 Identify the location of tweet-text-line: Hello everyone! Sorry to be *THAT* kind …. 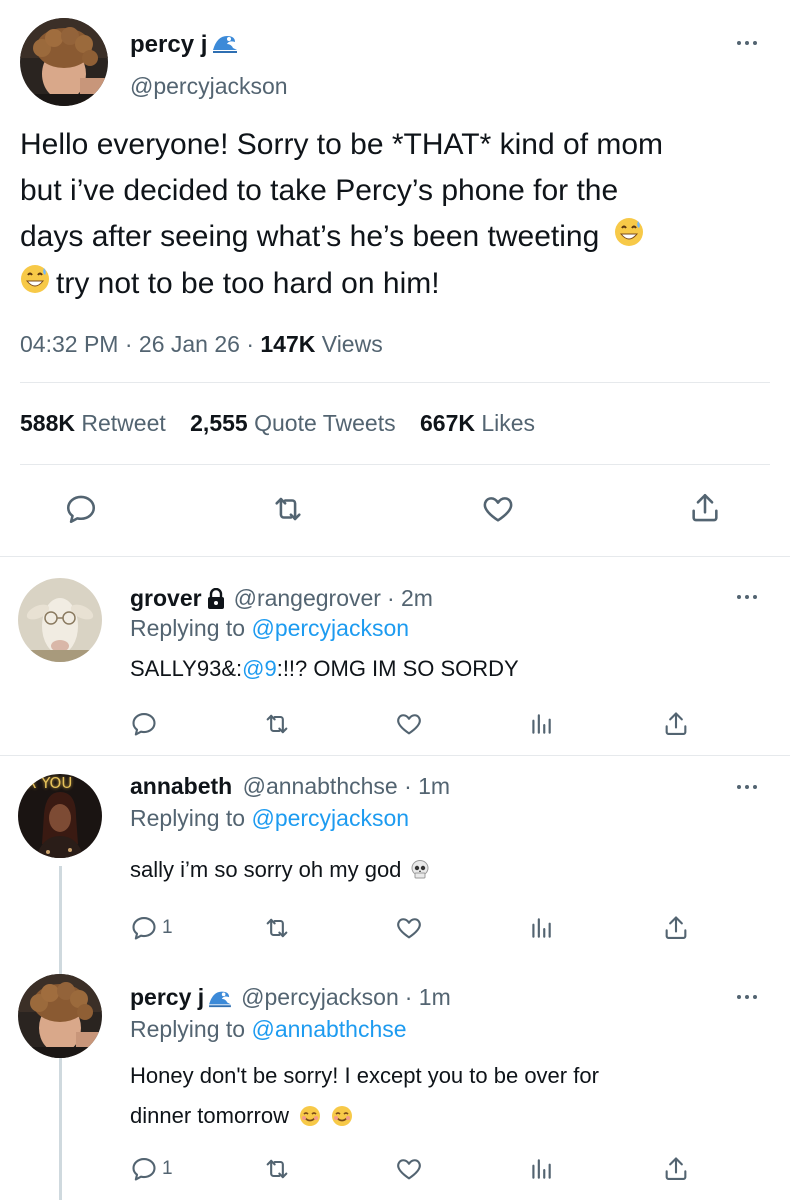
(342, 144).